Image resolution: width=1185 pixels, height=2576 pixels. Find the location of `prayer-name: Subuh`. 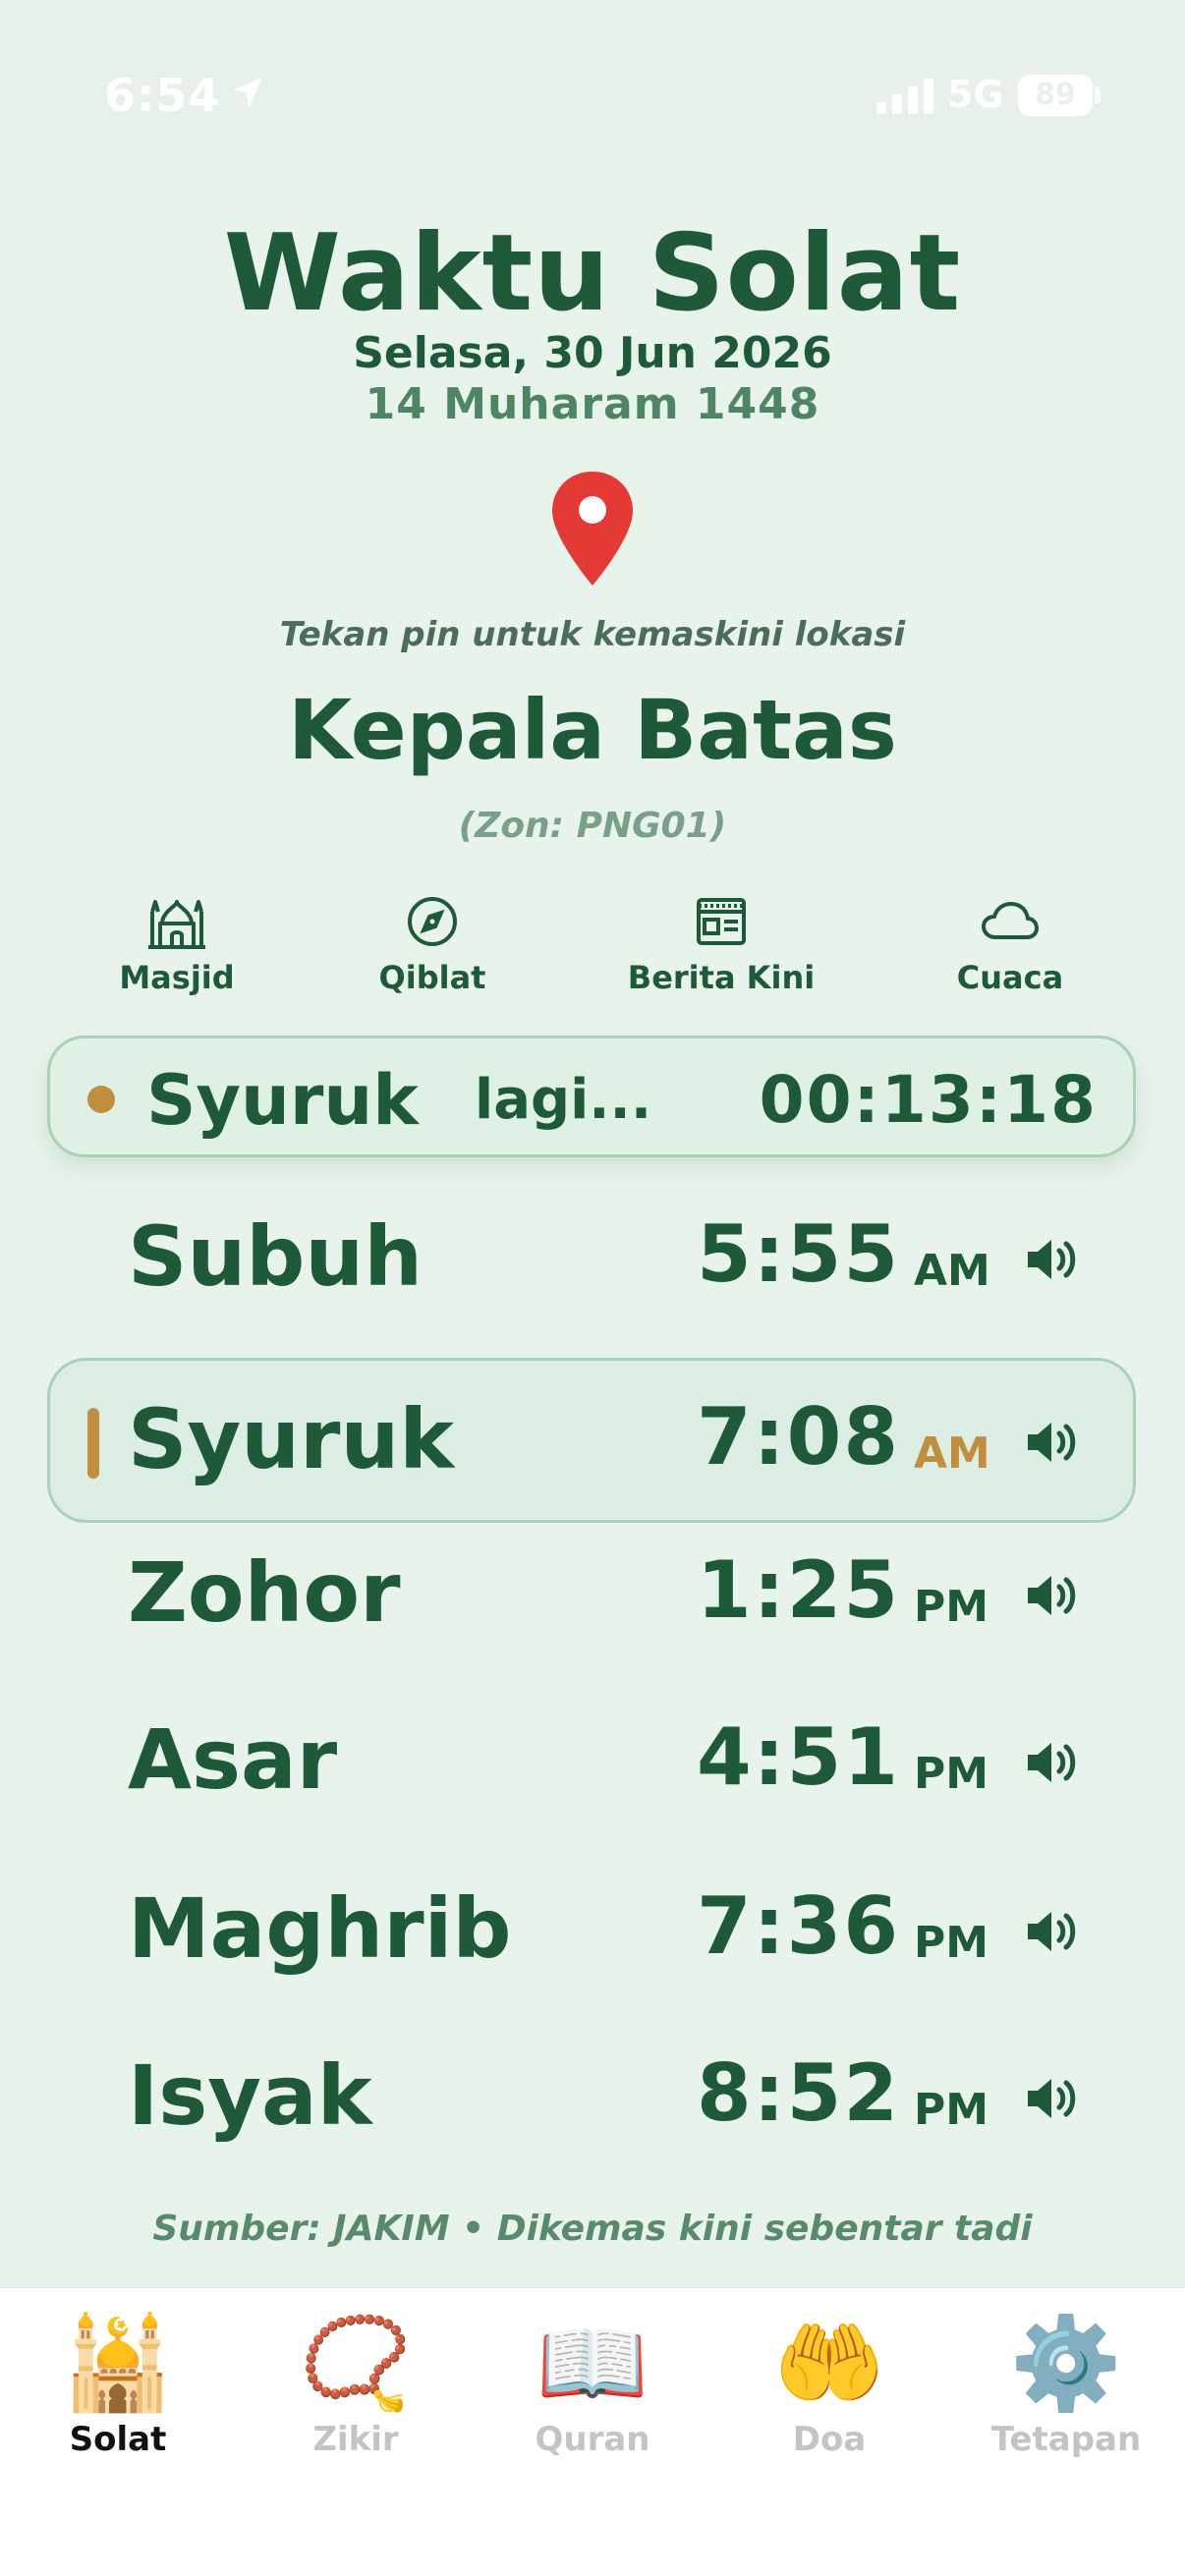

prayer-name: Subuh is located at coordinates (276, 1256).